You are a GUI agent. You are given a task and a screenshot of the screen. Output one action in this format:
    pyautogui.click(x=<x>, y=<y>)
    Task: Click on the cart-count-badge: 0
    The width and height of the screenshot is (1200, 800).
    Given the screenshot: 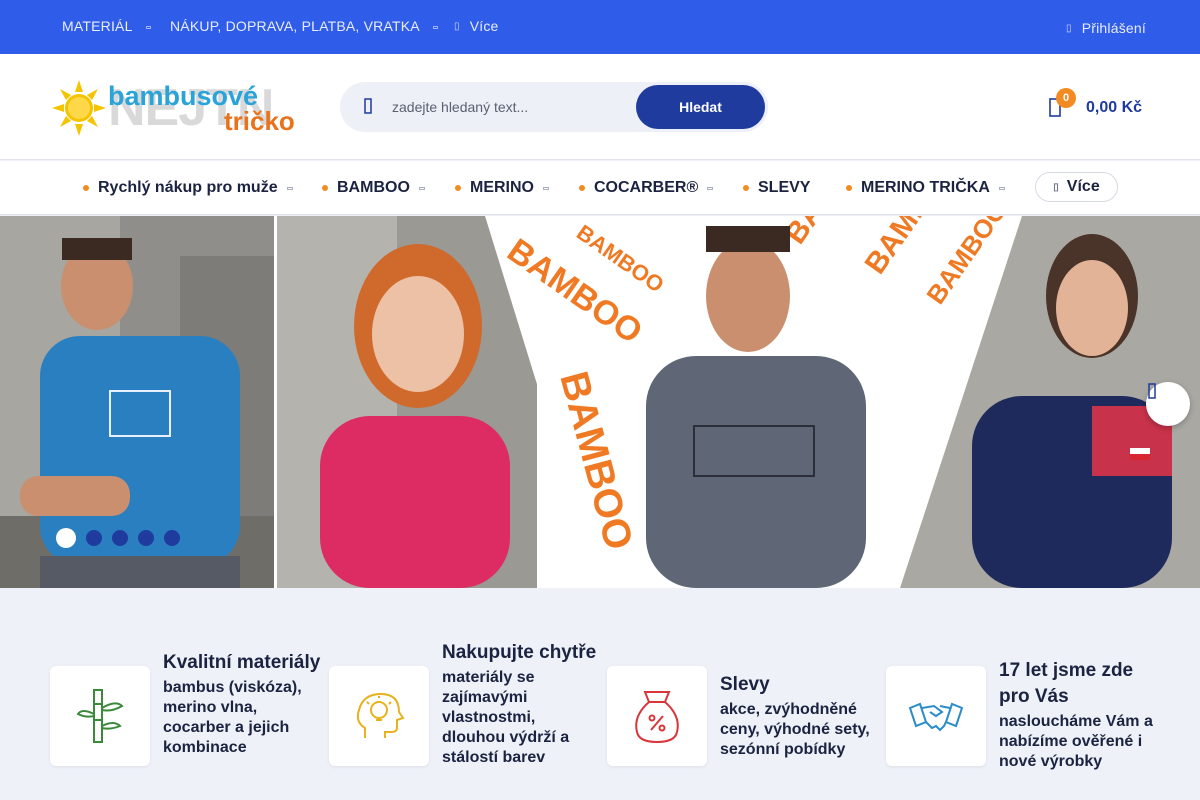 What is the action you would take?
    pyautogui.click(x=1066, y=98)
    